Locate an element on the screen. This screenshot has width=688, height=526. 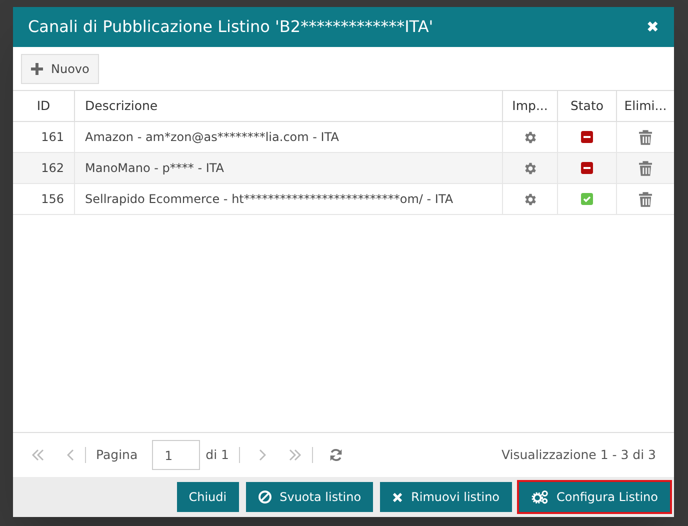
table-row: 156 Sellrapido Ecommerce - ht**************************om/ - ITA is located at coordinates (343, 199).